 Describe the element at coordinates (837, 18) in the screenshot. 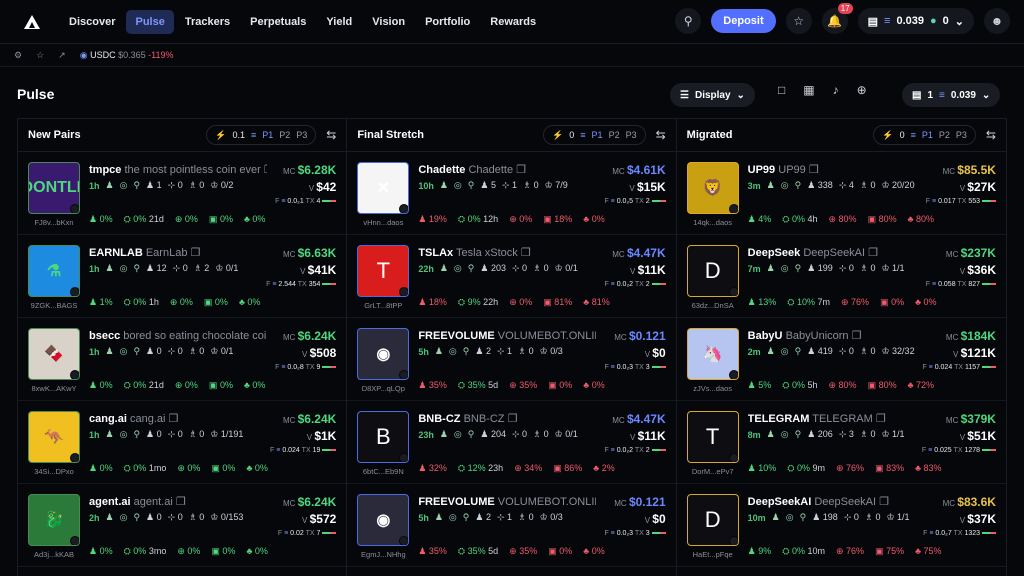

I see `bell-icon: 🔔 17` at that location.